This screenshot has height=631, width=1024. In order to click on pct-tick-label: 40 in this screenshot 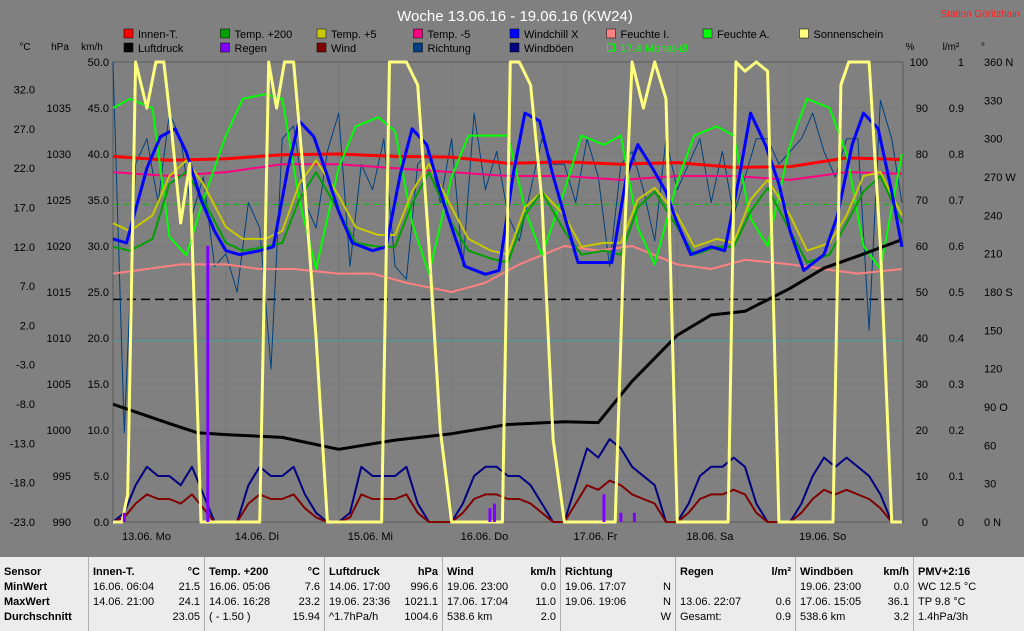, I will do `click(922, 339)`.